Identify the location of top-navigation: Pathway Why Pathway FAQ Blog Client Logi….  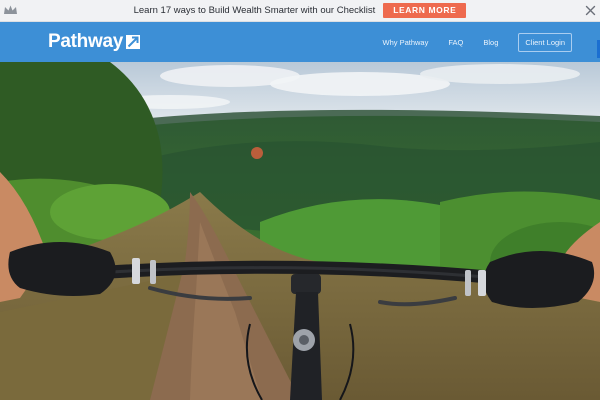
(300, 42).